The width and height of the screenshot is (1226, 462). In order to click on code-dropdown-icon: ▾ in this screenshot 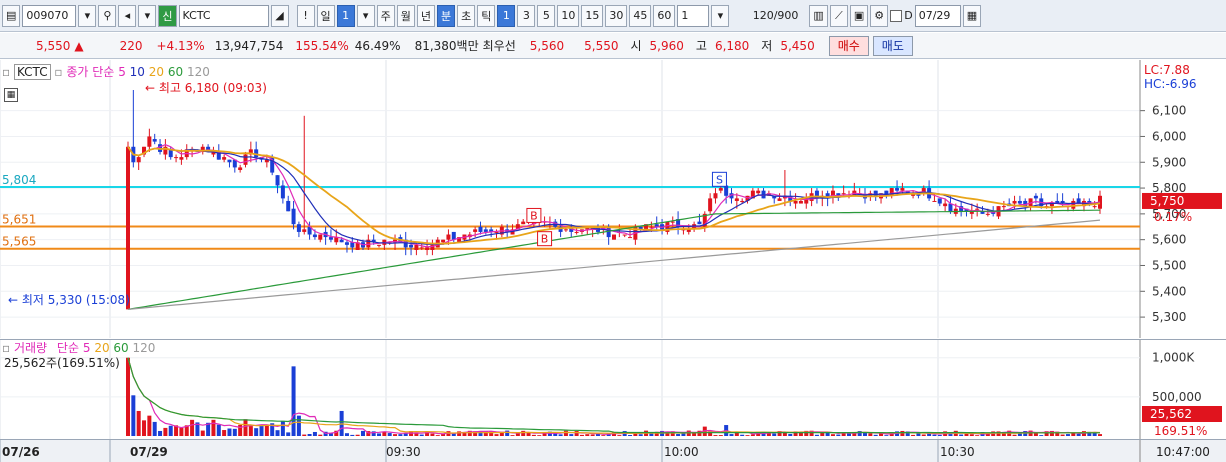, I will do `click(87, 15)`.